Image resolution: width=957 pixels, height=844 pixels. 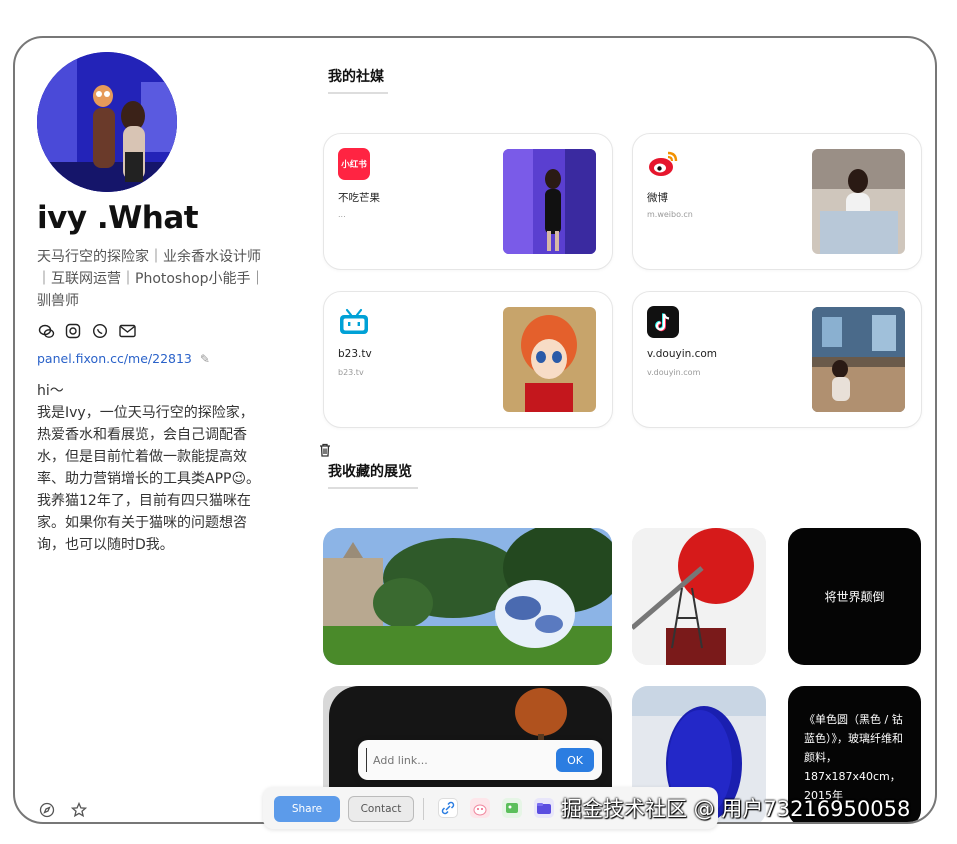 I want to click on section-title-social: 我的社媒, so click(x=356, y=77).